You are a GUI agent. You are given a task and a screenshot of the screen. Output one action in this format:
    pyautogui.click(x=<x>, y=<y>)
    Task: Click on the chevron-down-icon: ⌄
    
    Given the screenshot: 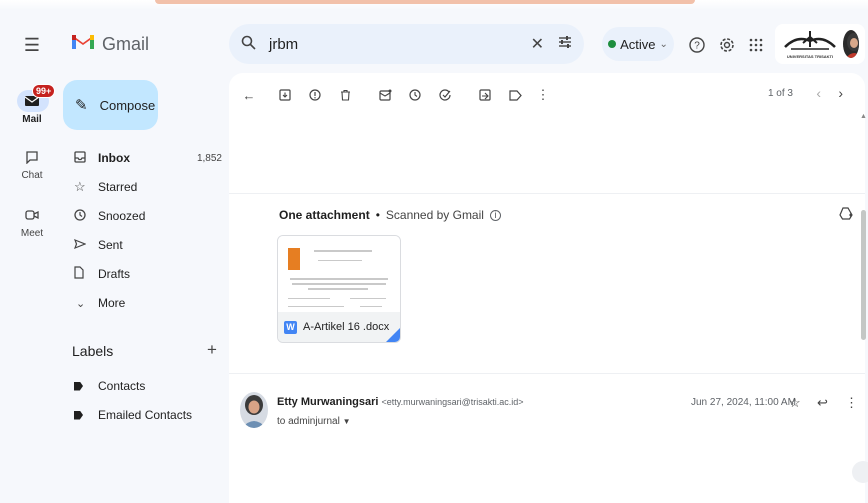 What is the action you would take?
    pyautogui.click(x=663, y=44)
    